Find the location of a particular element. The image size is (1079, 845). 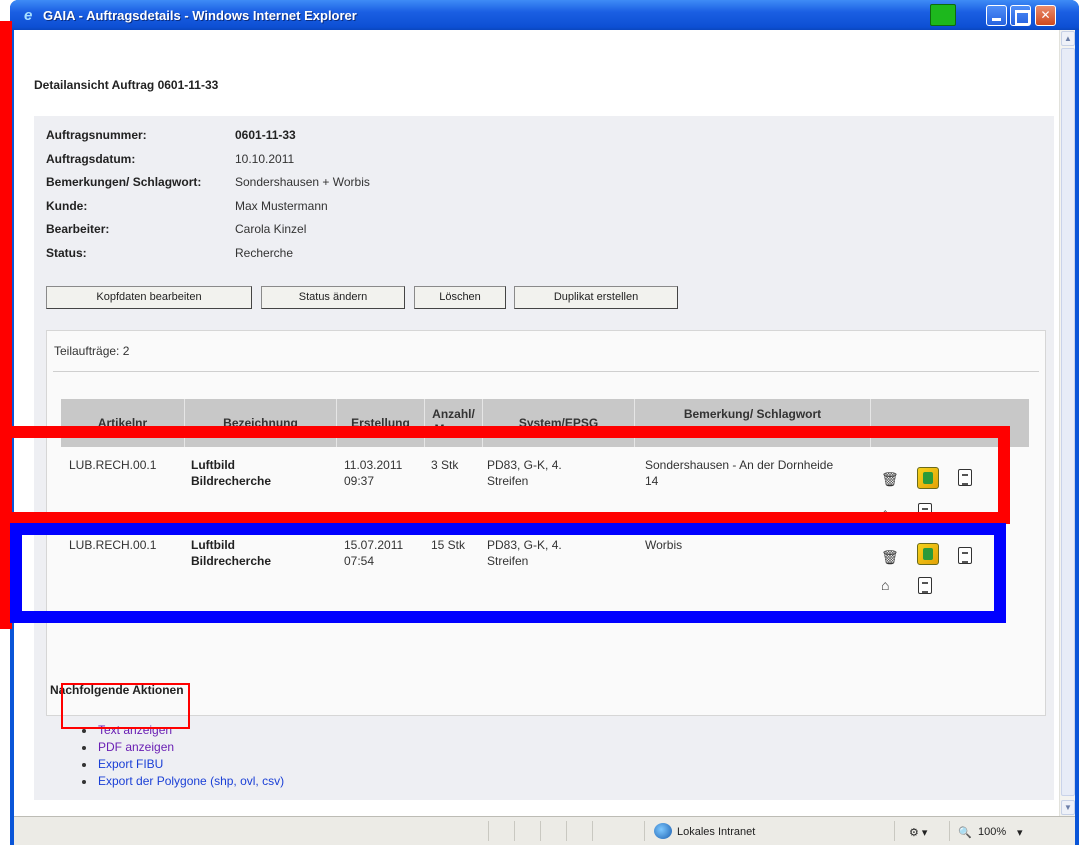

field-value-order-date: 10.10.2011 is located at coordinates (265, 159).